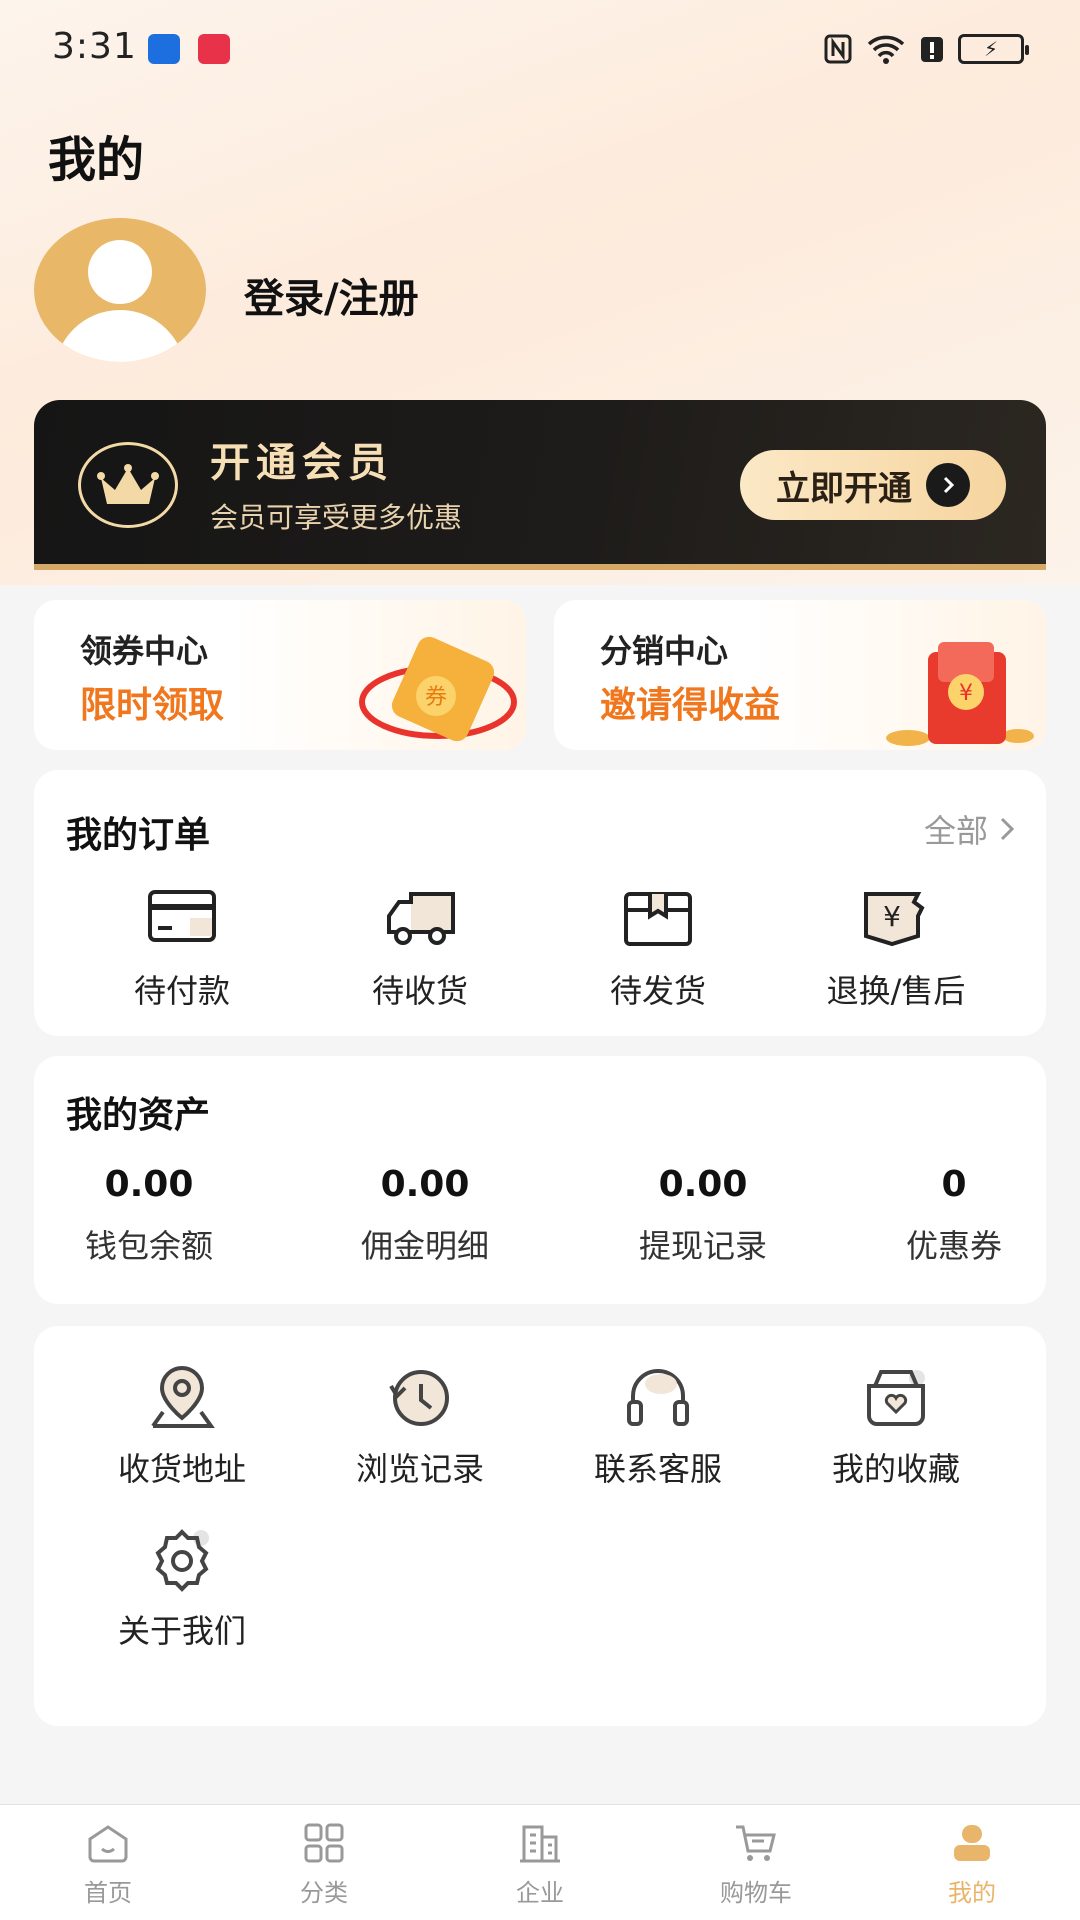 The height and width of the screenshot is (1920, 1080). Describe the element at coordinates (128, 485) in the screenshot. I see `crown-icon` at that location.